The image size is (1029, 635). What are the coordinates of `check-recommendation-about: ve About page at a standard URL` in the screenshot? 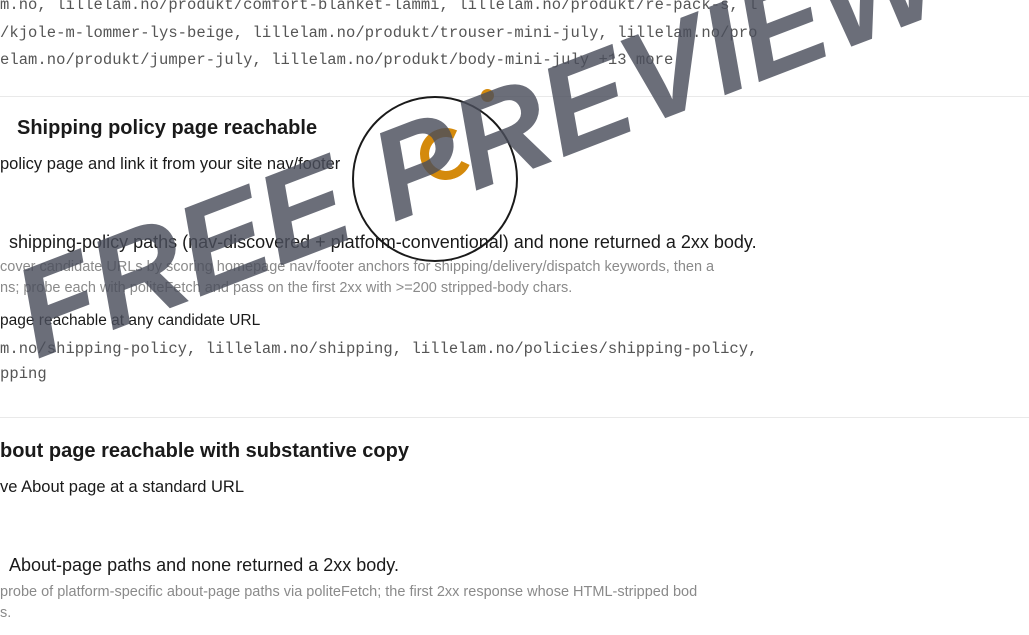 It's located at (122, 487).